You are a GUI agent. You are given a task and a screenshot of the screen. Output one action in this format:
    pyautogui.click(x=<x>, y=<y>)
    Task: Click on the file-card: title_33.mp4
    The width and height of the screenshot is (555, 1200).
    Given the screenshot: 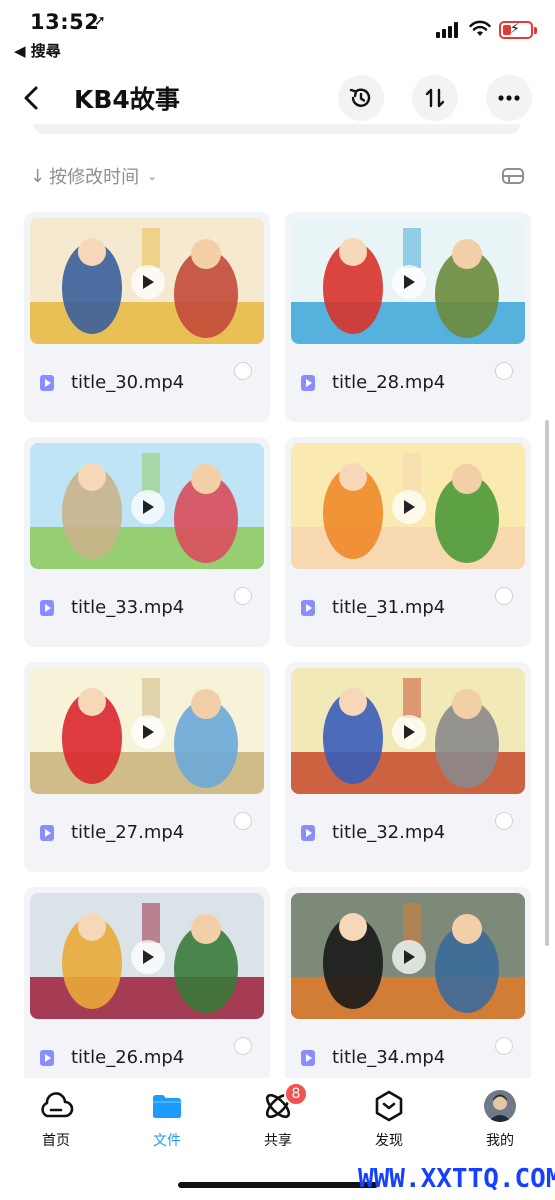 What is the action you would take?
    pyautogui.click(x=147, y=542)
    